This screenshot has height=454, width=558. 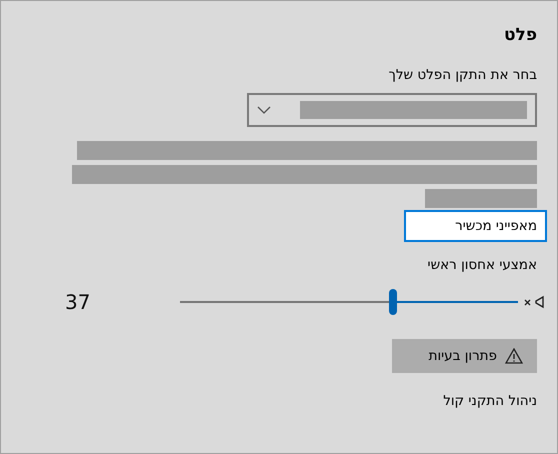 I want to click on volume-label: אמצעי אחסון ראשי, so click(x=482, y=265).